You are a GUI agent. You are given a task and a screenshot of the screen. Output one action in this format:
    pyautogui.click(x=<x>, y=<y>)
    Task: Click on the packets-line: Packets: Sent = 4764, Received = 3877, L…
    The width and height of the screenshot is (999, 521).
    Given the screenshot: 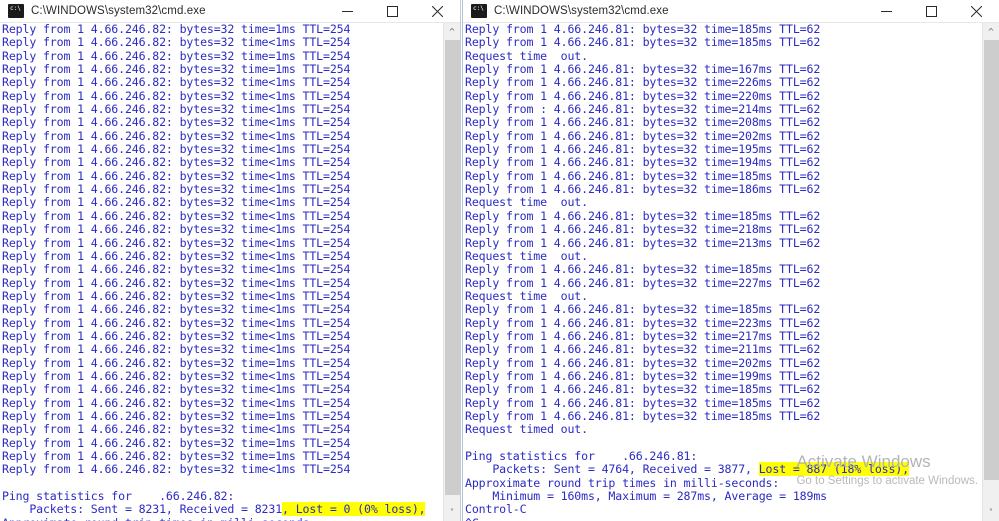 What is the action you would take?
    pyautogui.click(x=687, y=469)
    